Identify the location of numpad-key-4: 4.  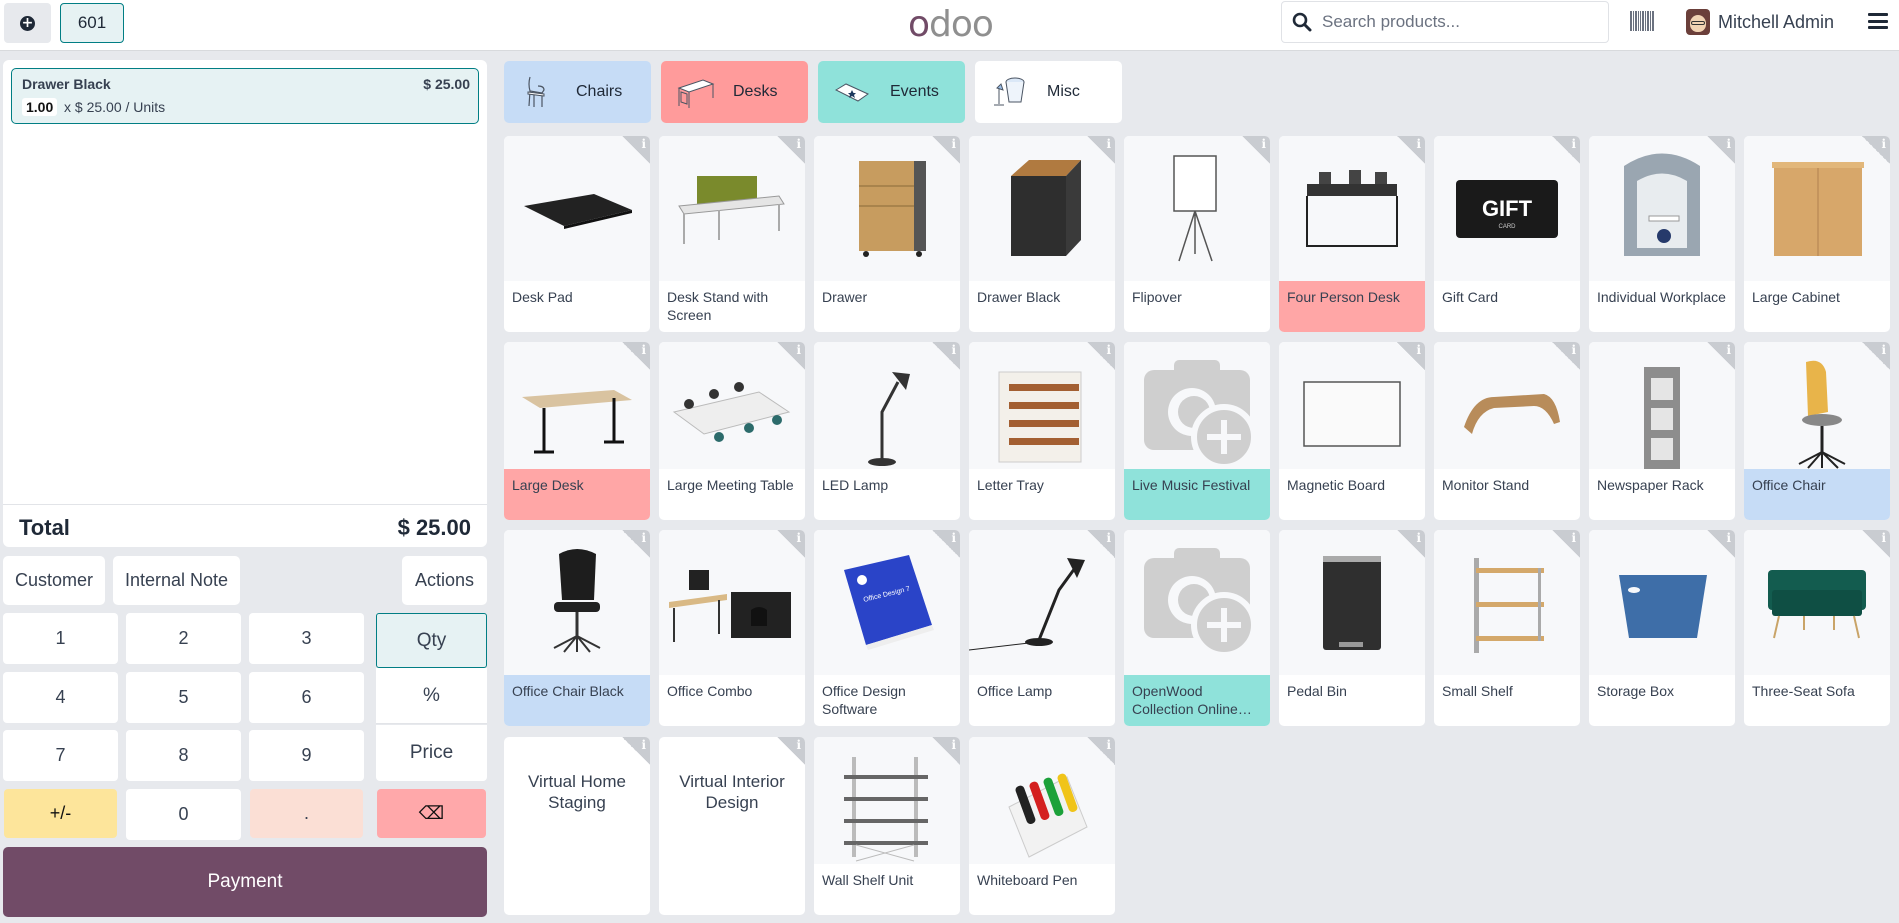
(60, 697).